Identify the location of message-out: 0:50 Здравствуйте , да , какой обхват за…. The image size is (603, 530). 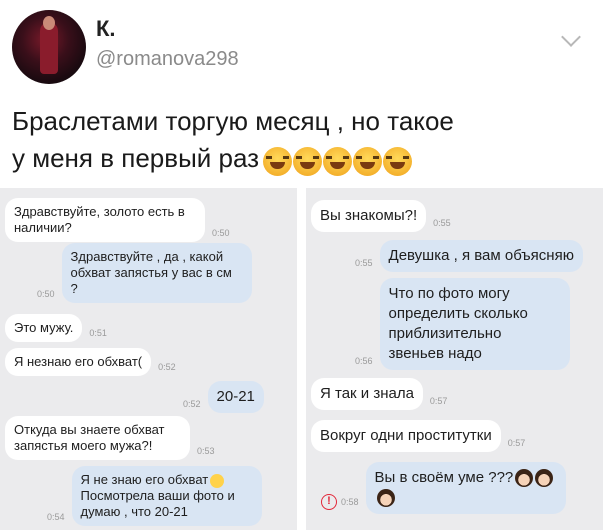
(141, 273).